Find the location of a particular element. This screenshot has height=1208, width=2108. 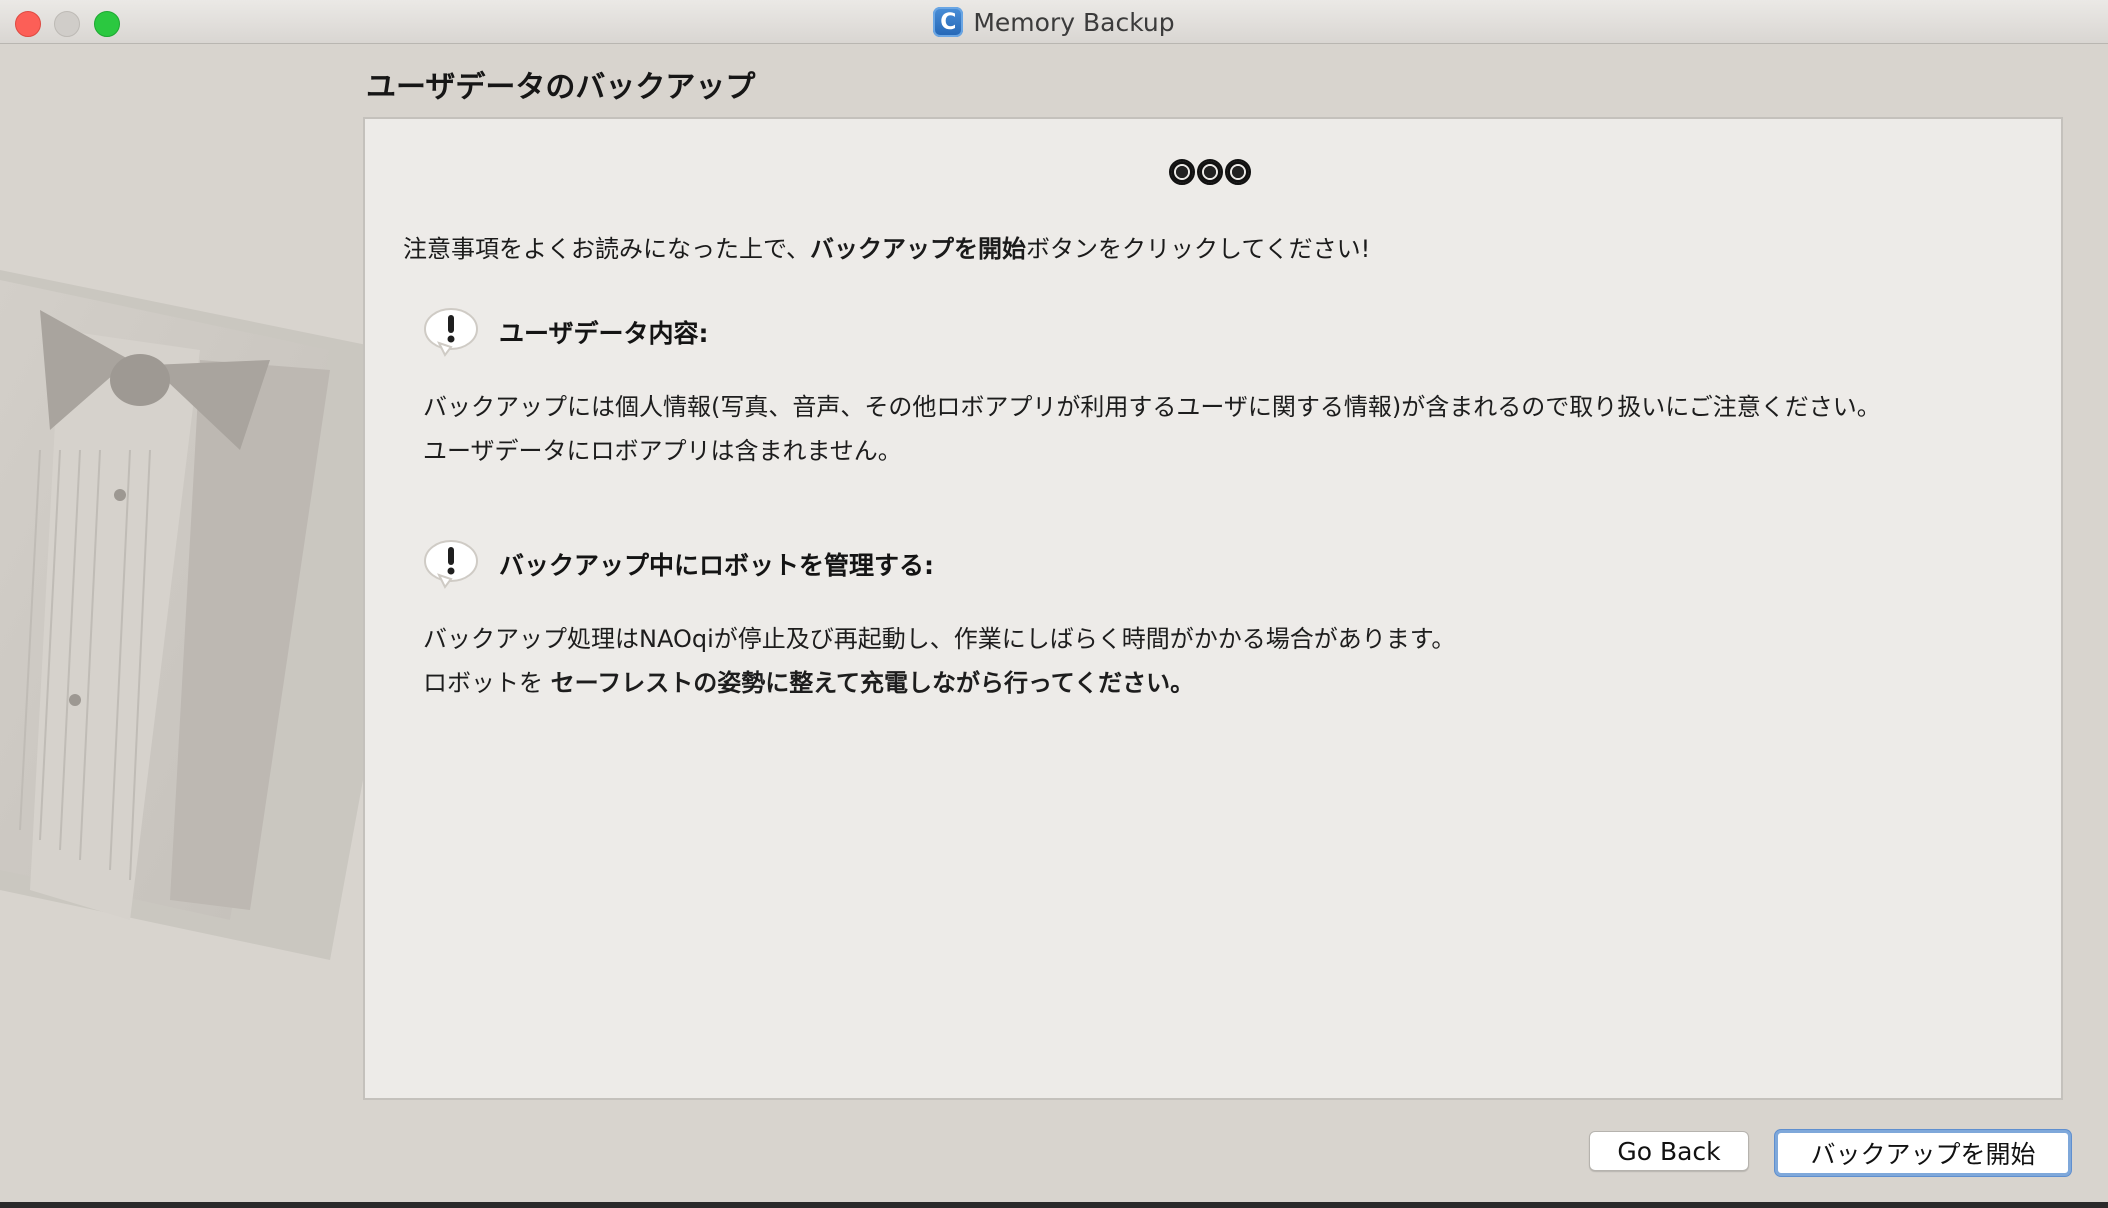

note-user-data-line-2: ユーザデータにロボアプリは含まれません。 is located at coordinates (662, 451).